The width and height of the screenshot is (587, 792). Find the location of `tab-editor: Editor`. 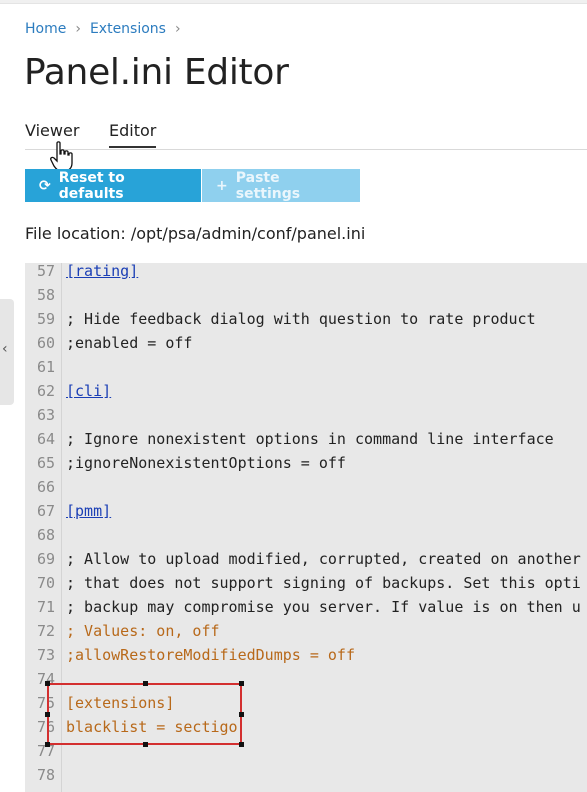

tab-editor: Editor is located at coordinates (133, 134).